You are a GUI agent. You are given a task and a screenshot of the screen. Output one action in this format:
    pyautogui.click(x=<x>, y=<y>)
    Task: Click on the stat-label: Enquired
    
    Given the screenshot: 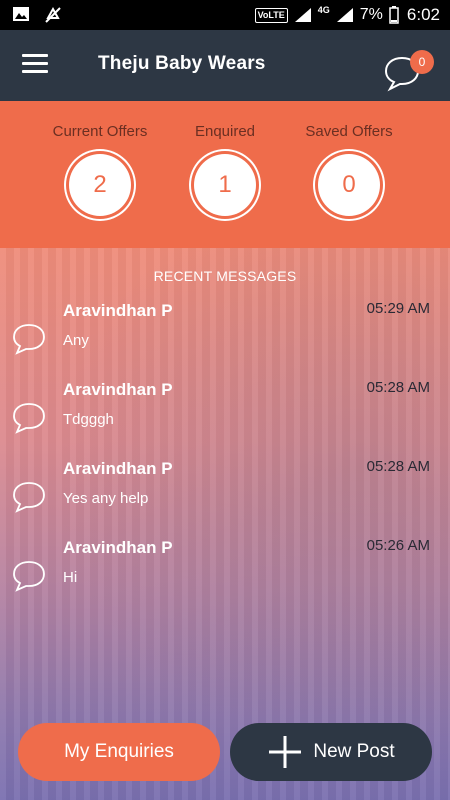 What is the action you would take?
    pyautogui.click(x=225, y=131)
    